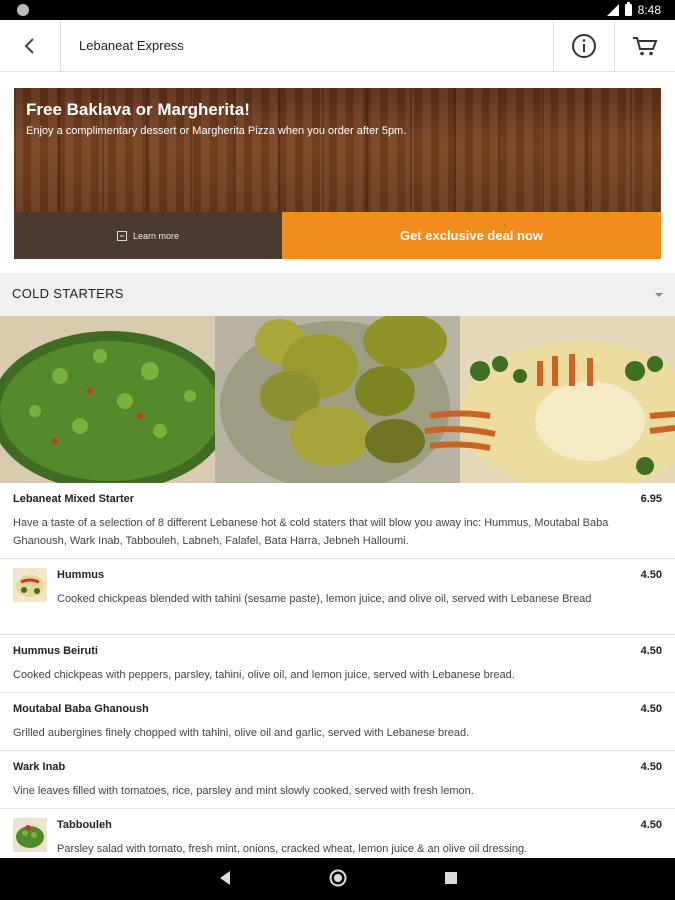 This screenshot has width=675, height=900. I want to click on back-button, so click(30, 46).